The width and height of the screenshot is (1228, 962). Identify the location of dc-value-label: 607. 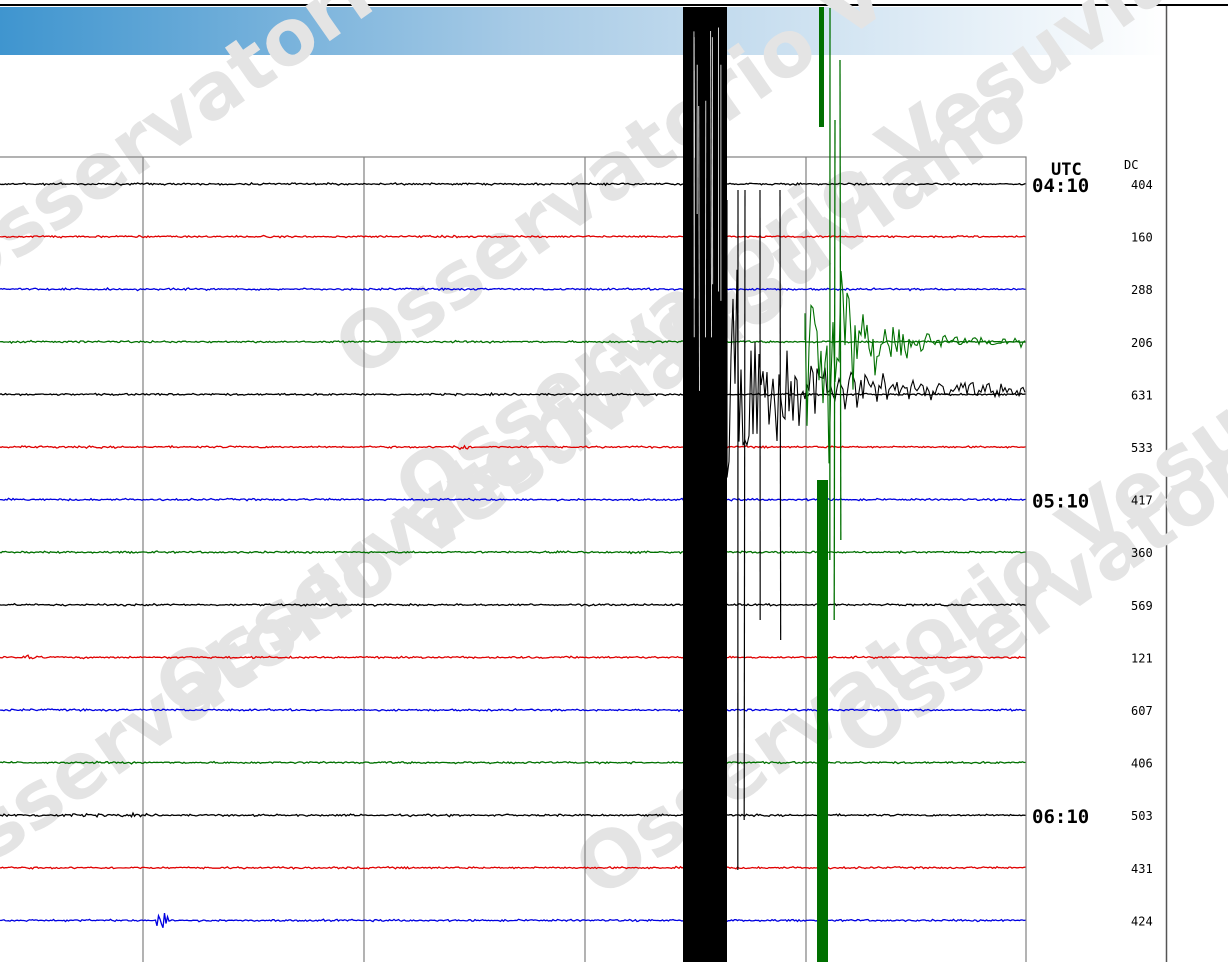
(1142, 711).